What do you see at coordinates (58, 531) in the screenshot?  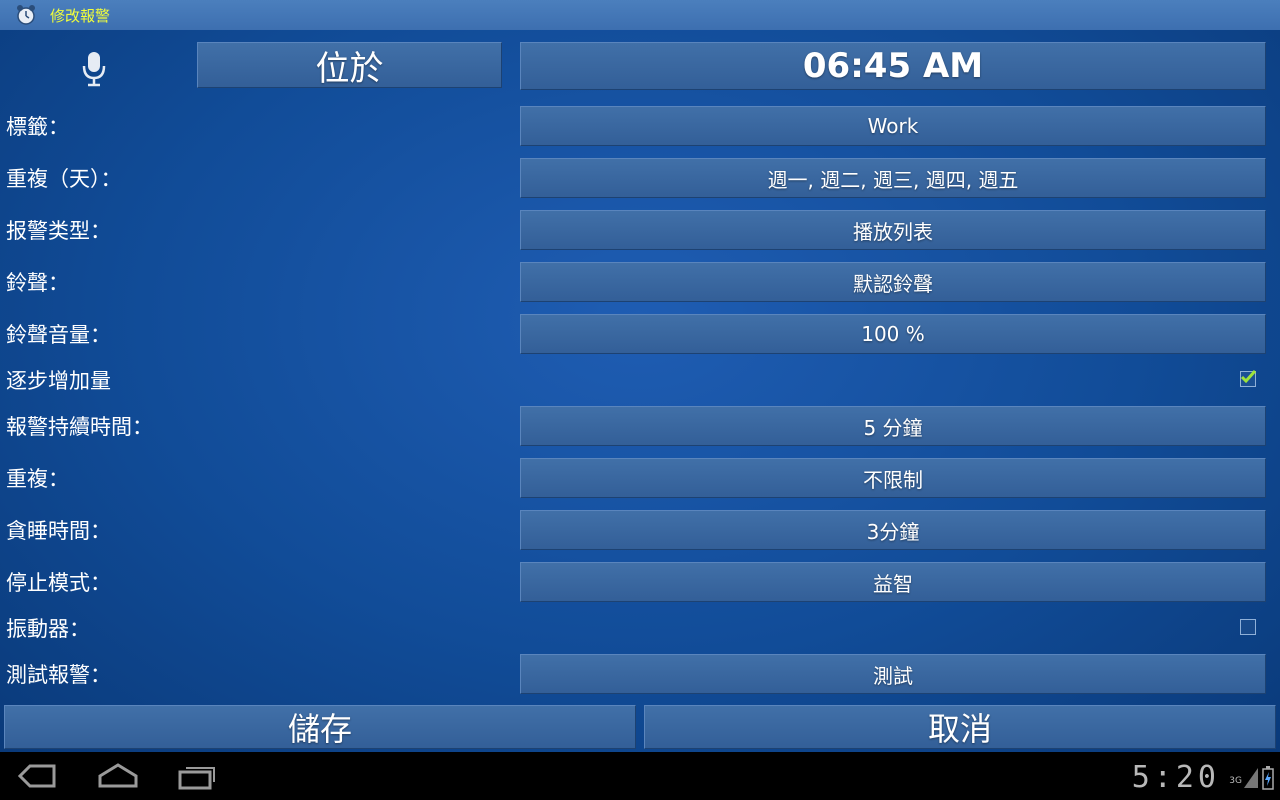 I see `snooze-label: 貪睡時間：` at bounding box center [58, 531].